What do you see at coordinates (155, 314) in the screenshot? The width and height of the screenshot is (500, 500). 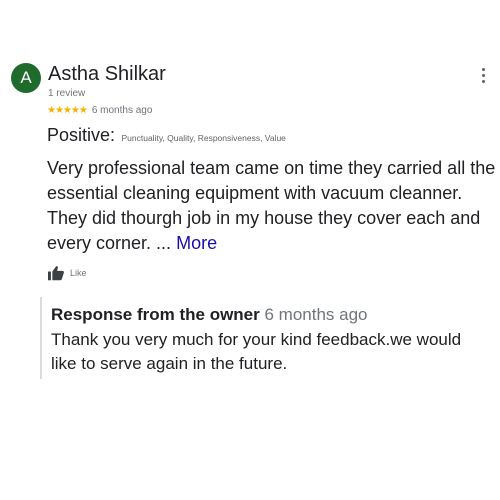 I see `owner-response-title: Response from the owner` at bounding box center [155, 314].